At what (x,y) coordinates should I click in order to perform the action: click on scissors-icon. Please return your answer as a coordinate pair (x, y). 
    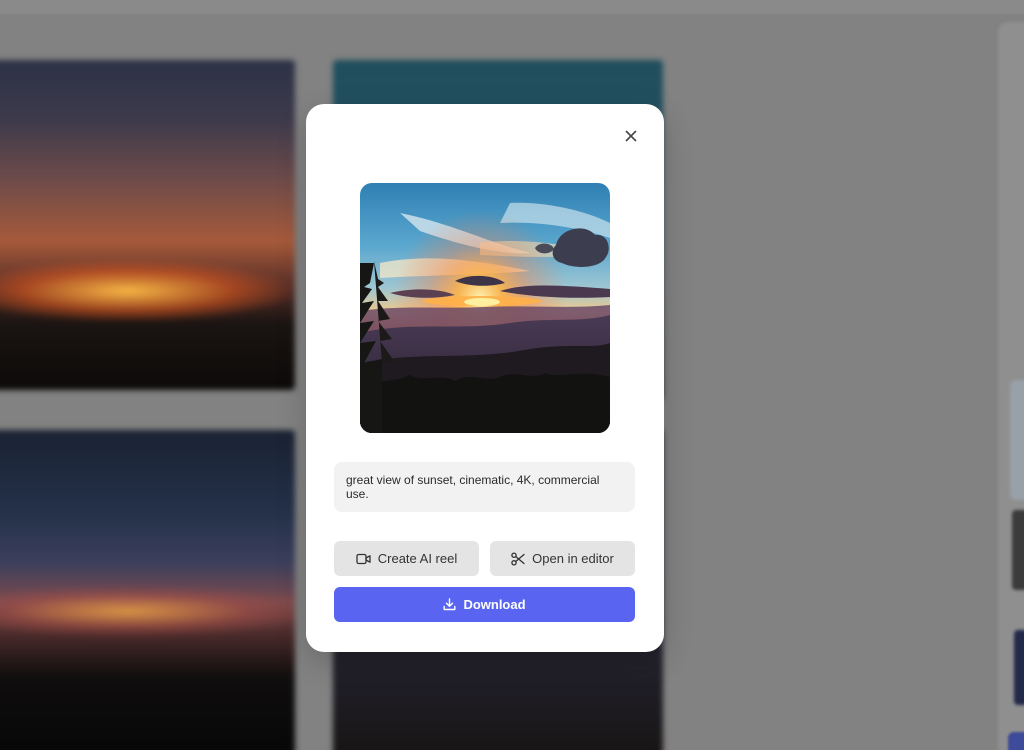
    Looking at the image, I should click on (518, 558).